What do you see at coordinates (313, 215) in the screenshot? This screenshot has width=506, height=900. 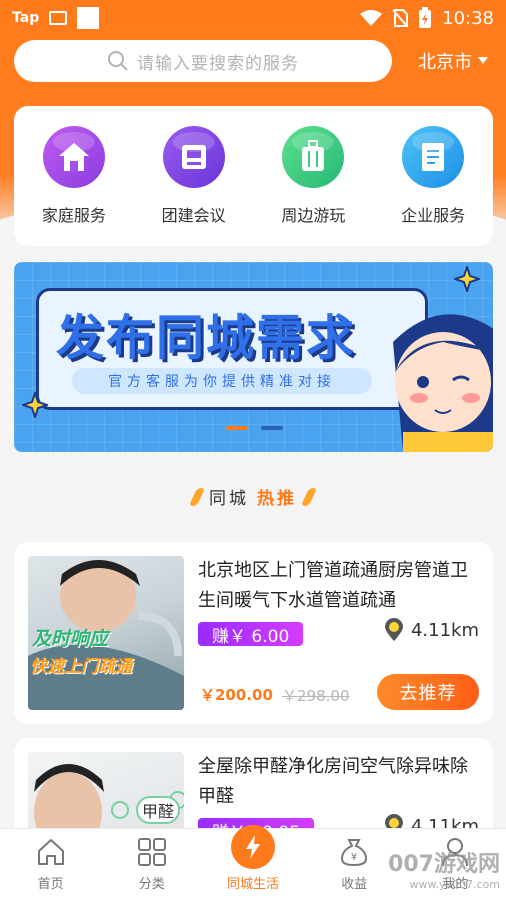 I see `category-label: 周边游玩` at bounding box center [313, 215].